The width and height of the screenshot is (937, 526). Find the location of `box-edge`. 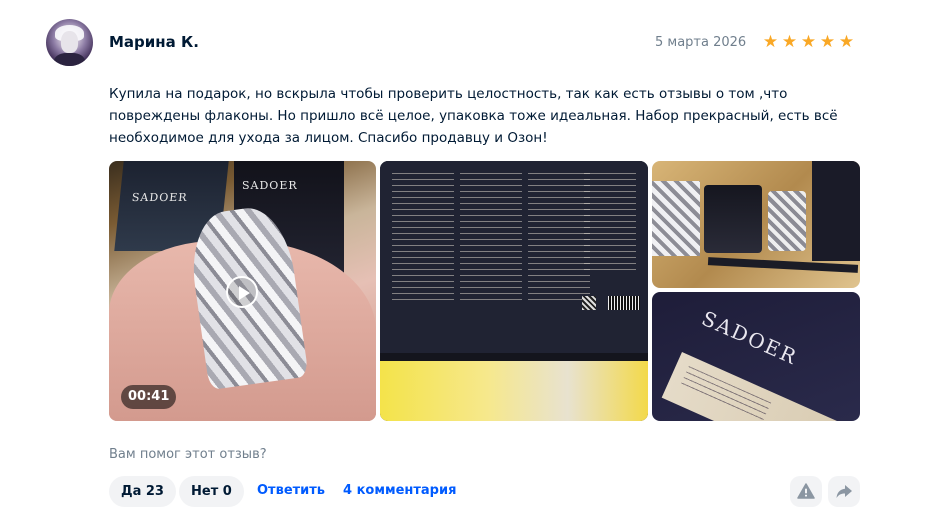

box-edge is located at coordinates (514, 357).